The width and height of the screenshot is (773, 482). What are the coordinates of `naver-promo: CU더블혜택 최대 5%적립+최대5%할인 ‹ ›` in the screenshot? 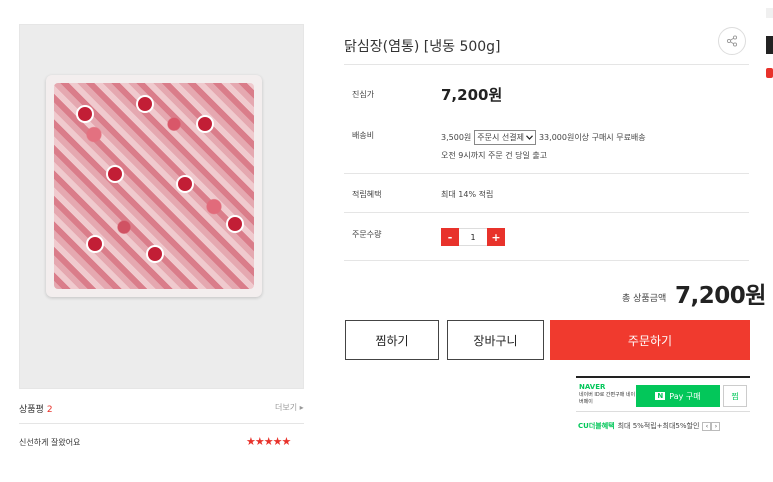 It's located at (649, 426).